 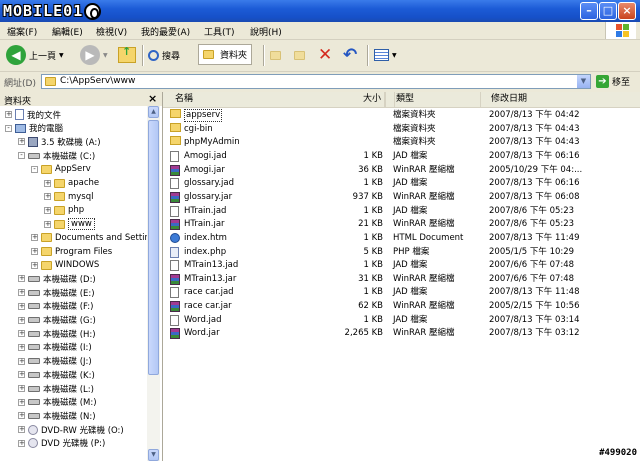 I want to click on column-type: 類型, so click(x=433, y=99).